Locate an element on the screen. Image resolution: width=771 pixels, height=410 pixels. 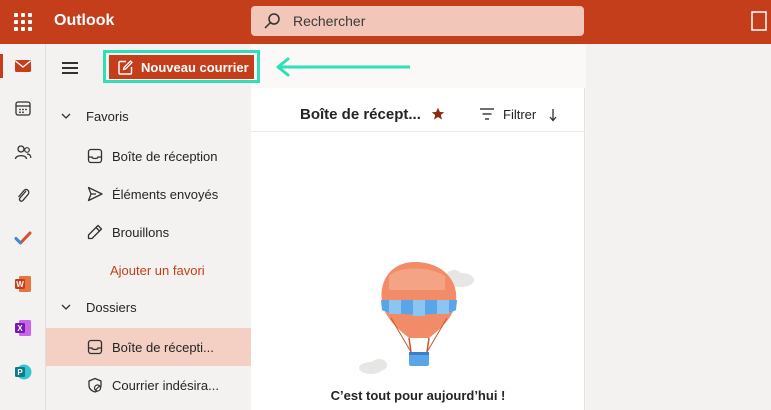
rail-planner: P is located at coordinates (23, 372).